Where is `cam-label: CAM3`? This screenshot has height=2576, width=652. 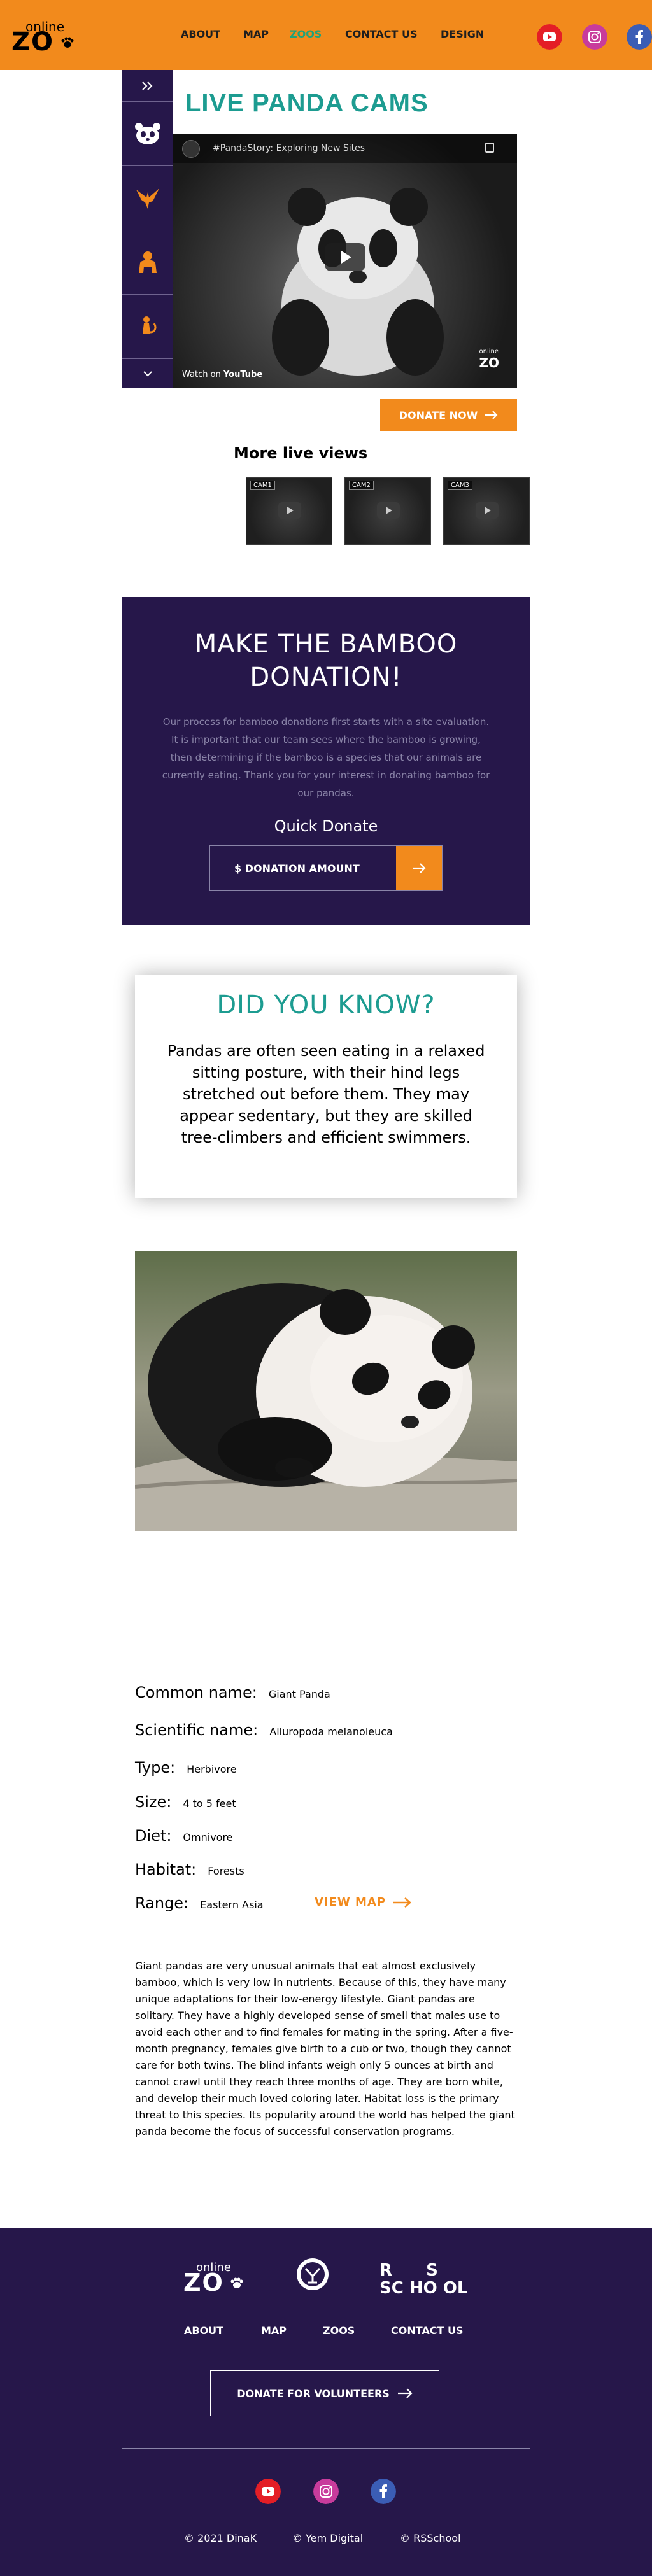
cam-label: CAM3 is located at coordinates (460, 486).